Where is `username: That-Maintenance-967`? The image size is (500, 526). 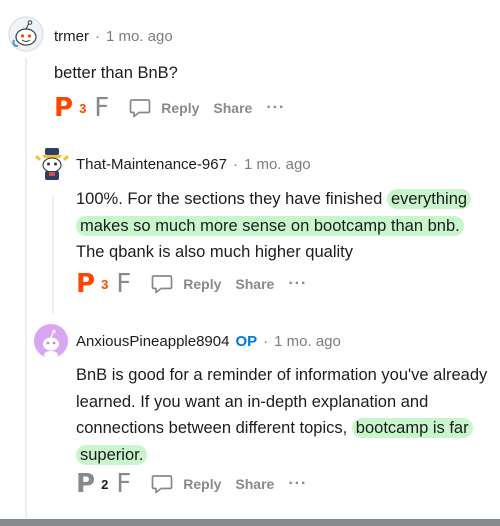
username: That-Maintenance-967 is located at coordinates (151, 164).